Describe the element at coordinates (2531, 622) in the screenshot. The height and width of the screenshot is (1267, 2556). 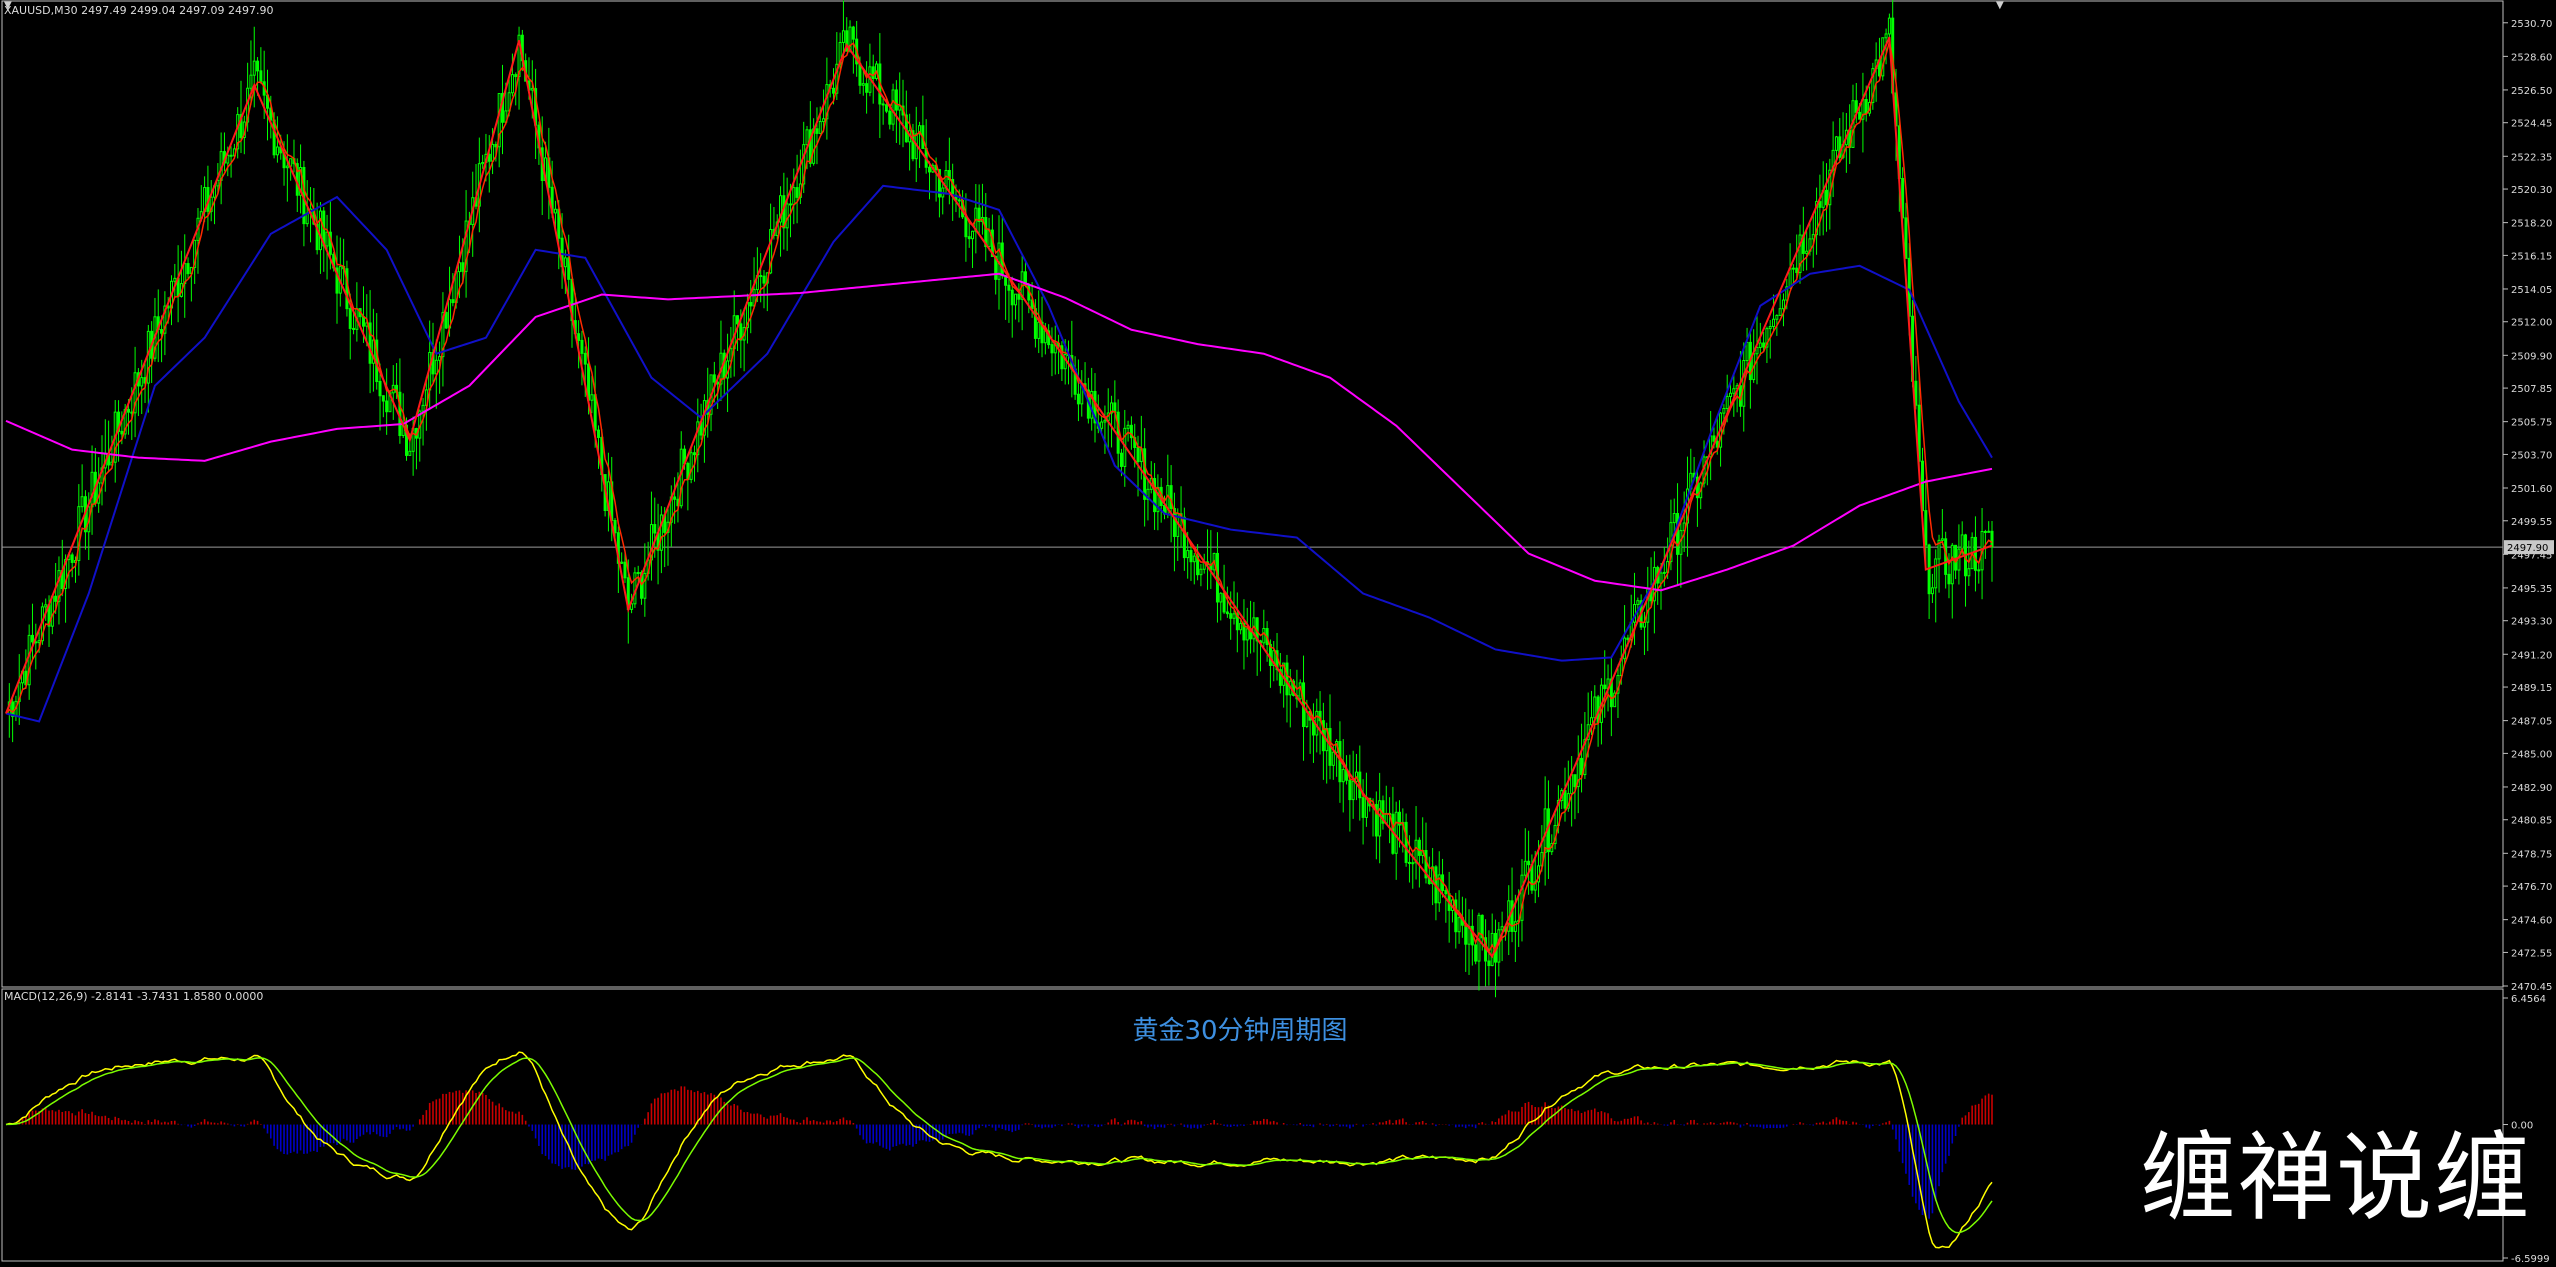
I see `y-tick-label: 2493.30` at that location.